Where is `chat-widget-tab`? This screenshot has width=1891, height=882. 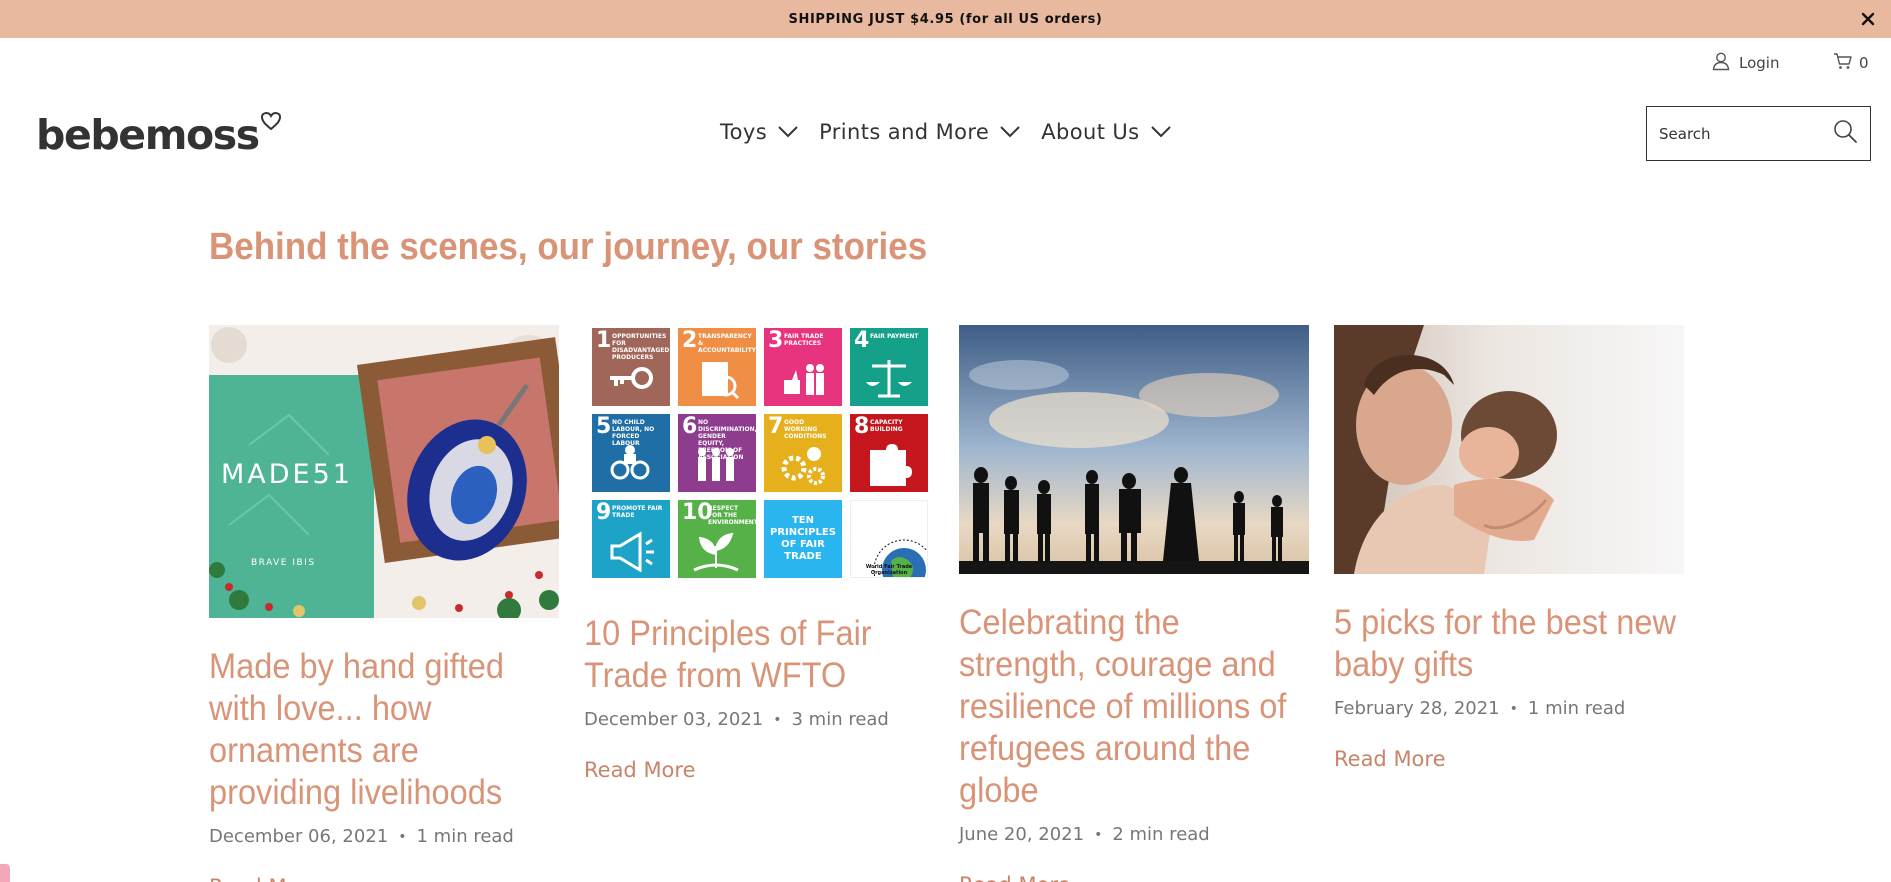 chat-widget-tab is located at coordinates (5, 873).